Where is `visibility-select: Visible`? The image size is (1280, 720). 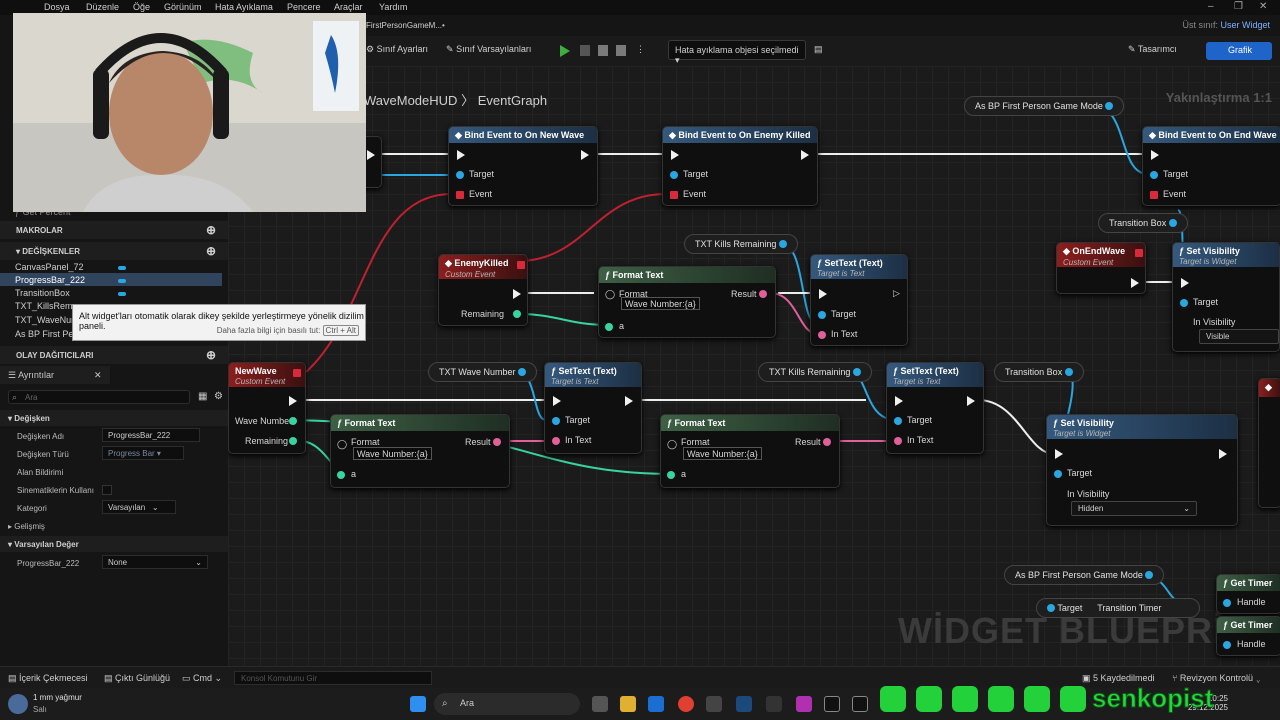
visibility-select: Visible is located at coordinates (1239, 336).